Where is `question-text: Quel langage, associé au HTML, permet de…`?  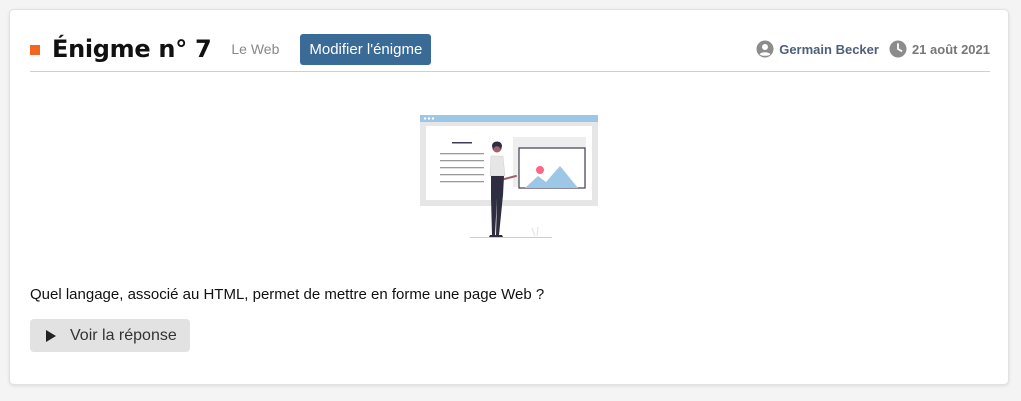
question-text: Quel langage, associé au HTML, permet de… is located at coordinates (287, 294).